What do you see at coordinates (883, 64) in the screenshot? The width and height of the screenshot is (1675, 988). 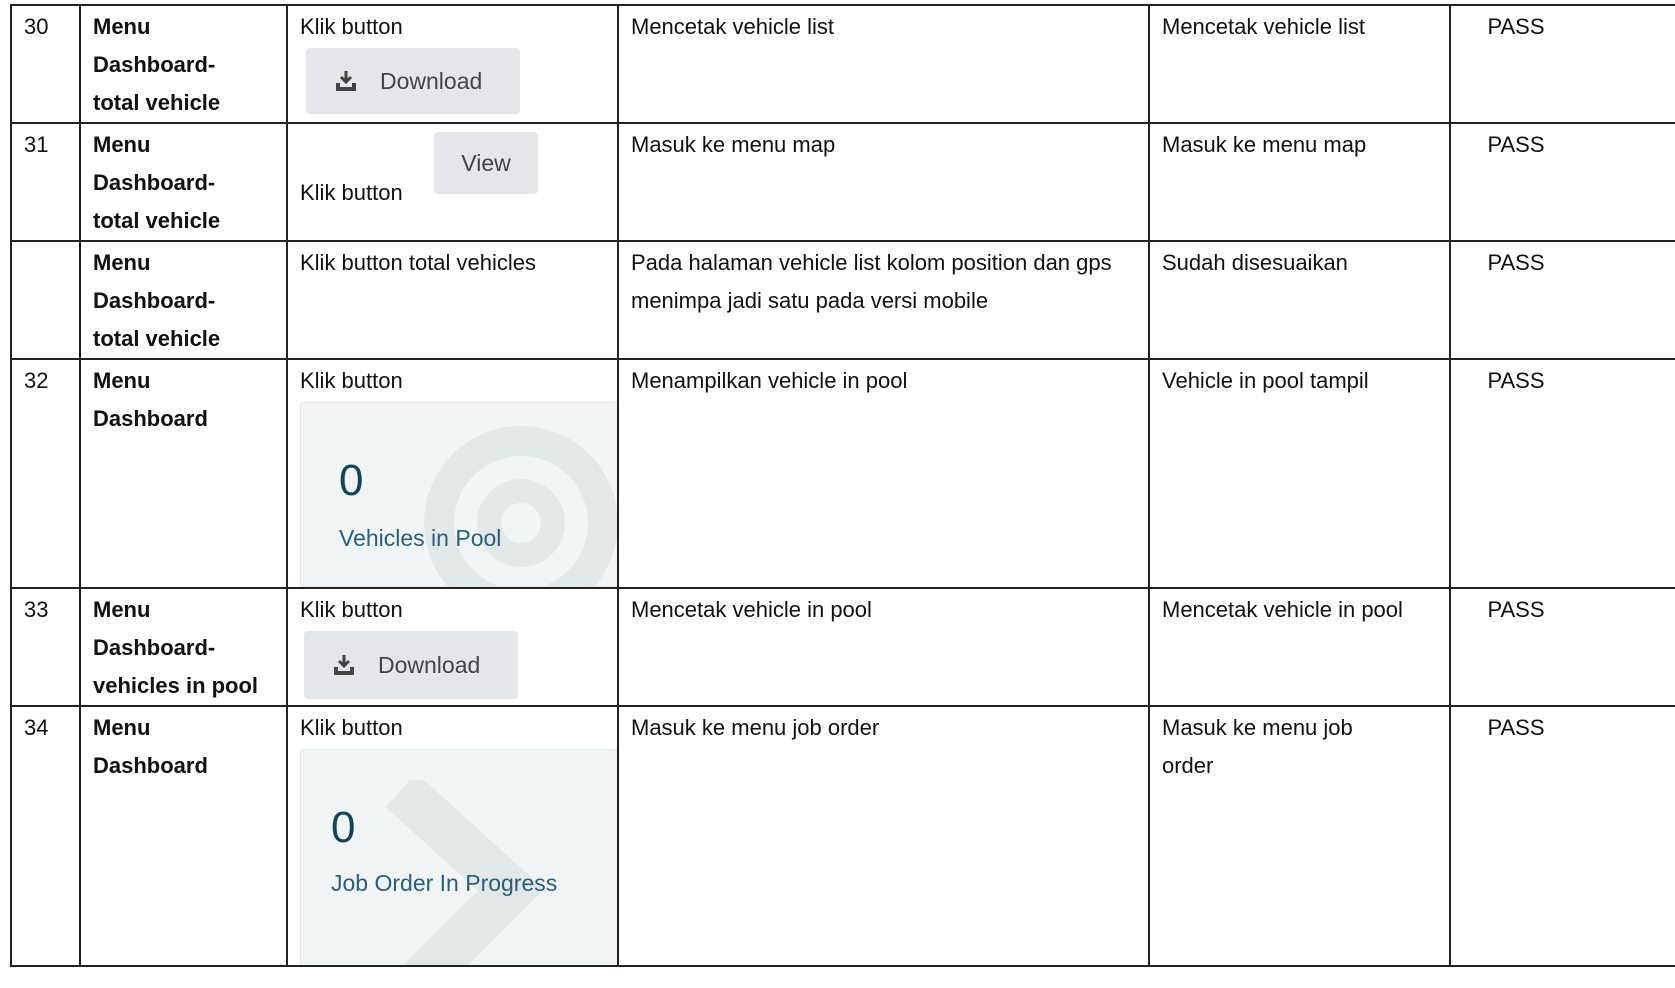 I see `expected-cell: Mencetak vehicle list` at bounding box center [883, 64].